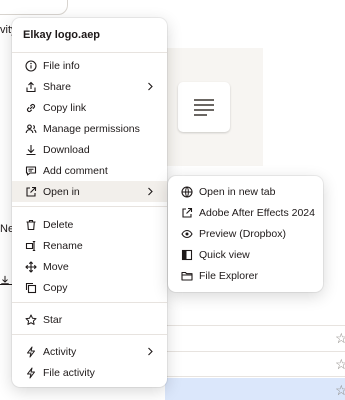 The height and width of the screenshot is (400, 345). I want to click on quick-view-icon, so click(186, 254).